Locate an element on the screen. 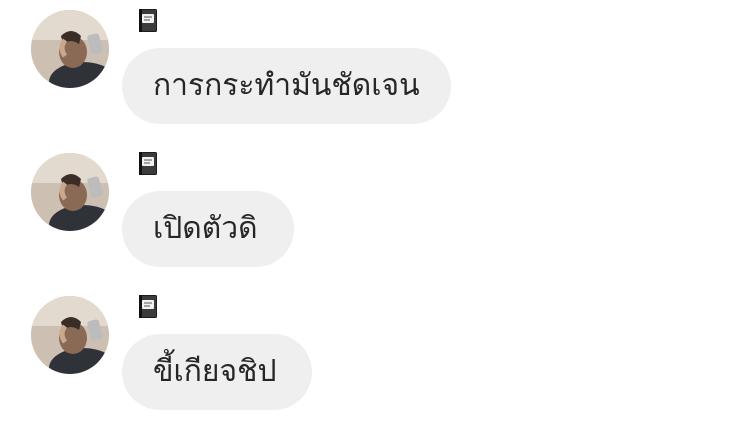 The width and height of the screenshot is (748, 435). message-text: เปิดตัวดิ is located at coordinates (205, 228).